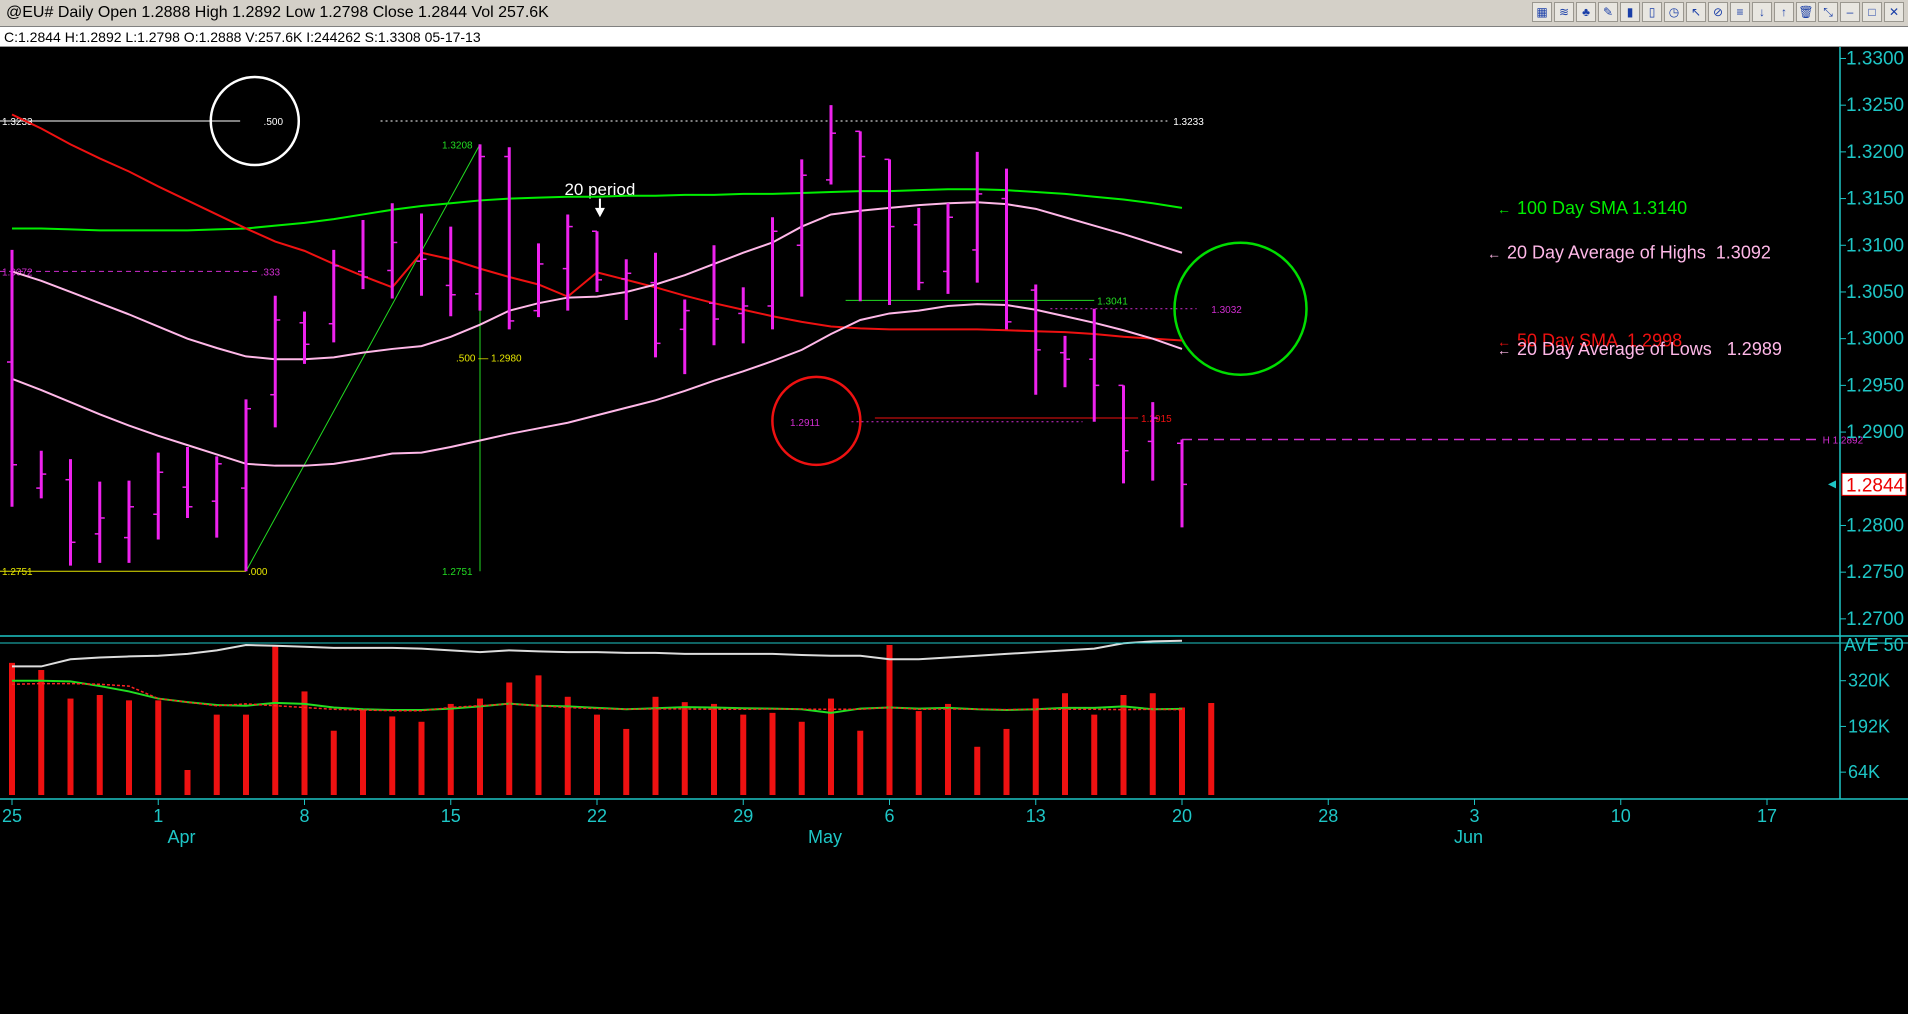 This screenshot has height=1014, width=1908. What do you see at coordinates (1875, 152) in the screenshot?
I see `price-tick-label: 1.3200` at bounding box center [1875, 152].